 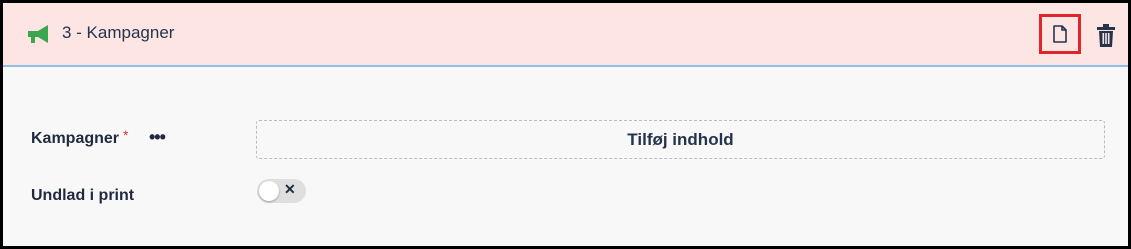 I want to click on required-marker: *, so click(x=126, y=135).